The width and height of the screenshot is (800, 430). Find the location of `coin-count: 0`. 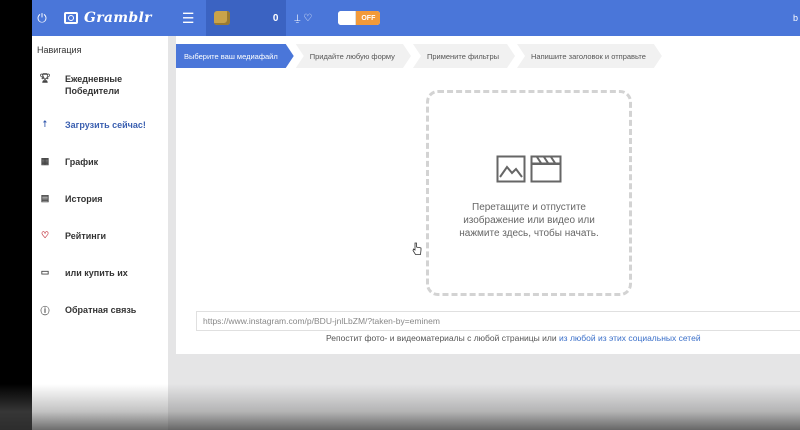

coin-count: 0 is located at coordinates (275, 18).